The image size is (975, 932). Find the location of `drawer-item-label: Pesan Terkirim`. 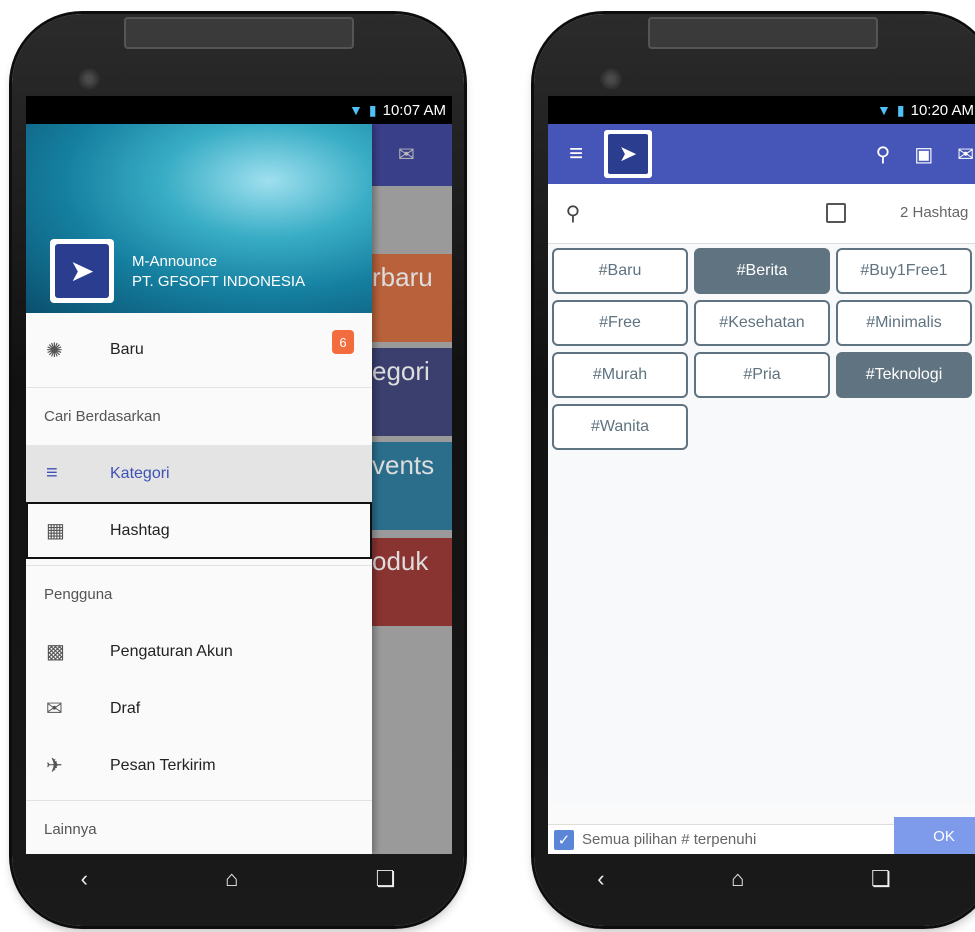

drawer-item-label: Pesan Terkirim is located at coordinates (163, 765).